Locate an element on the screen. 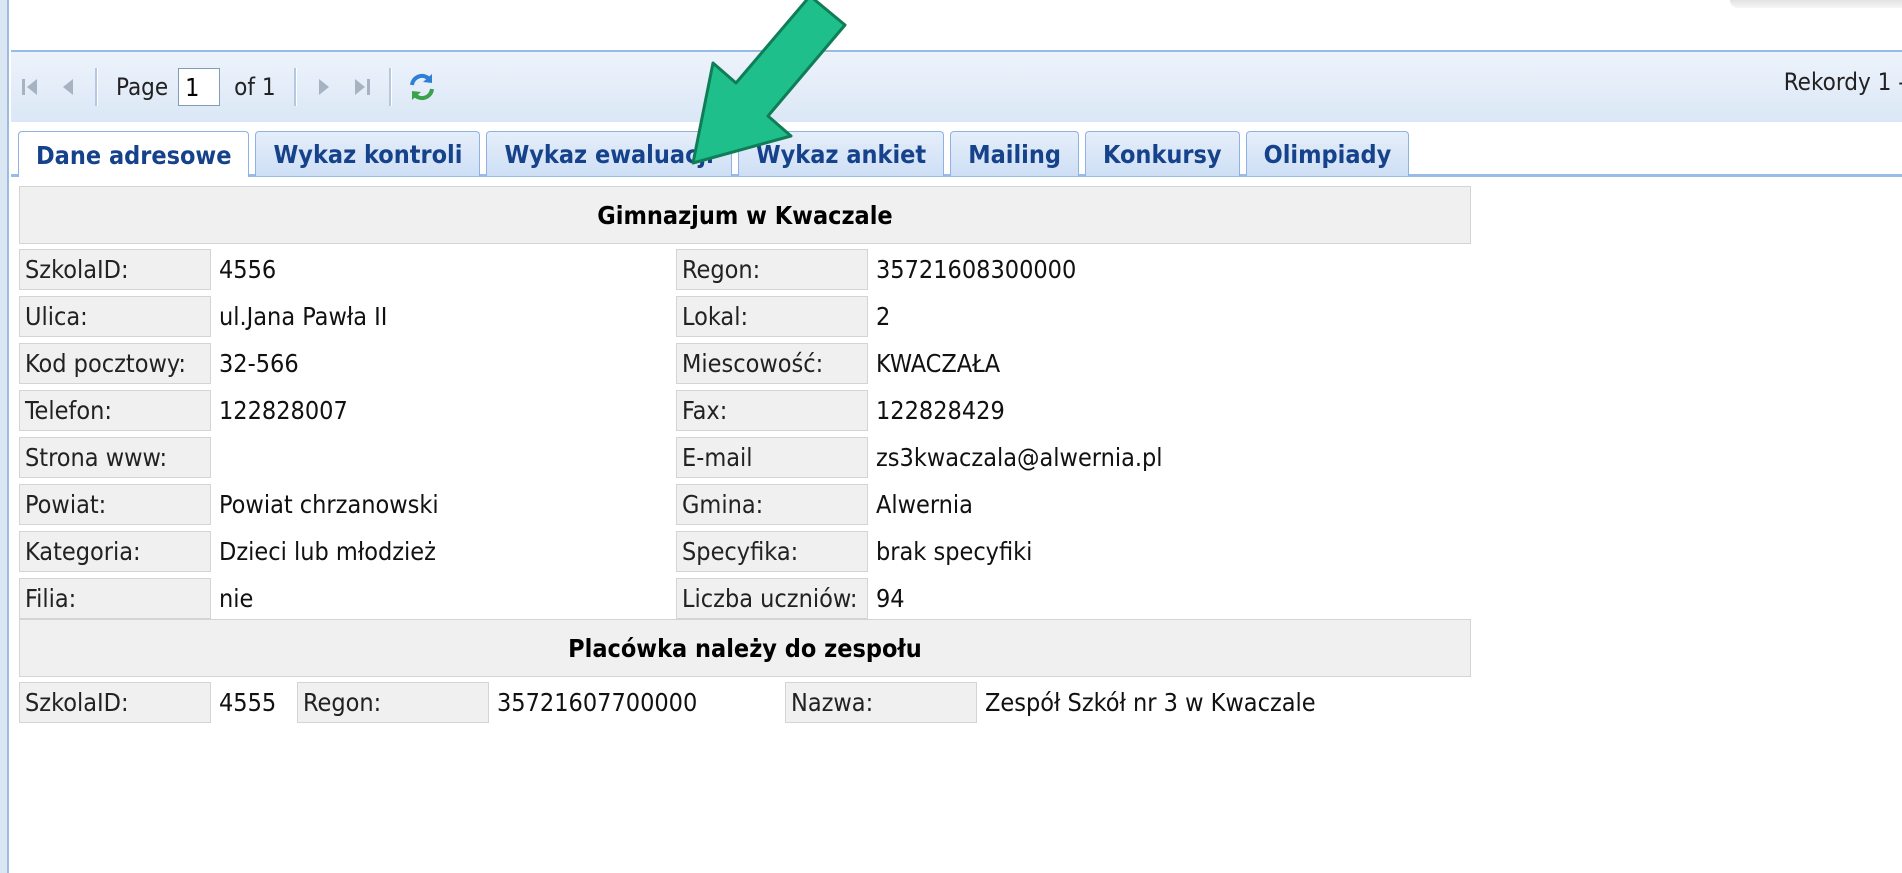  field-label: Kategoria: is located at coordinates (115, 551).